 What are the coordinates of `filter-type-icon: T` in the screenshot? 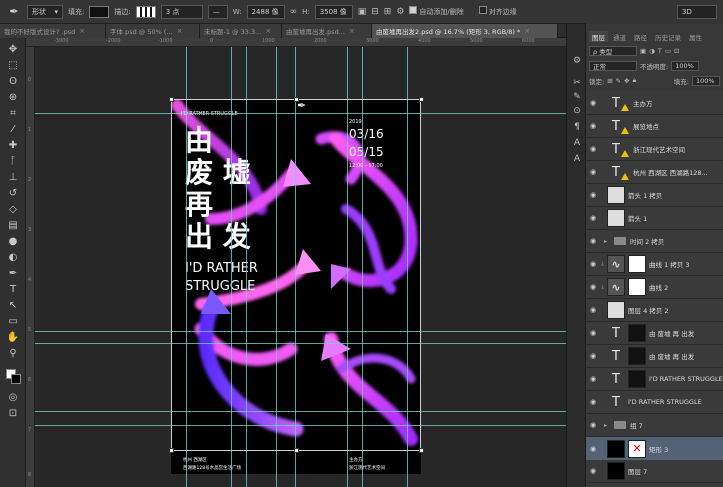 It's located at (660, 51).